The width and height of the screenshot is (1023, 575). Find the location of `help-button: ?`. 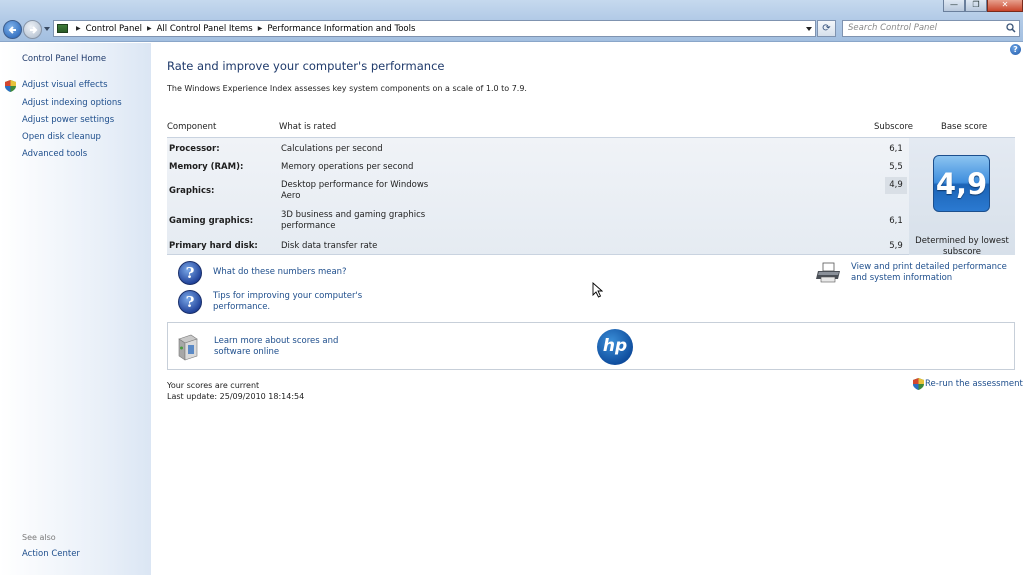

help-button: ? is located at coordinates (1015, 49).